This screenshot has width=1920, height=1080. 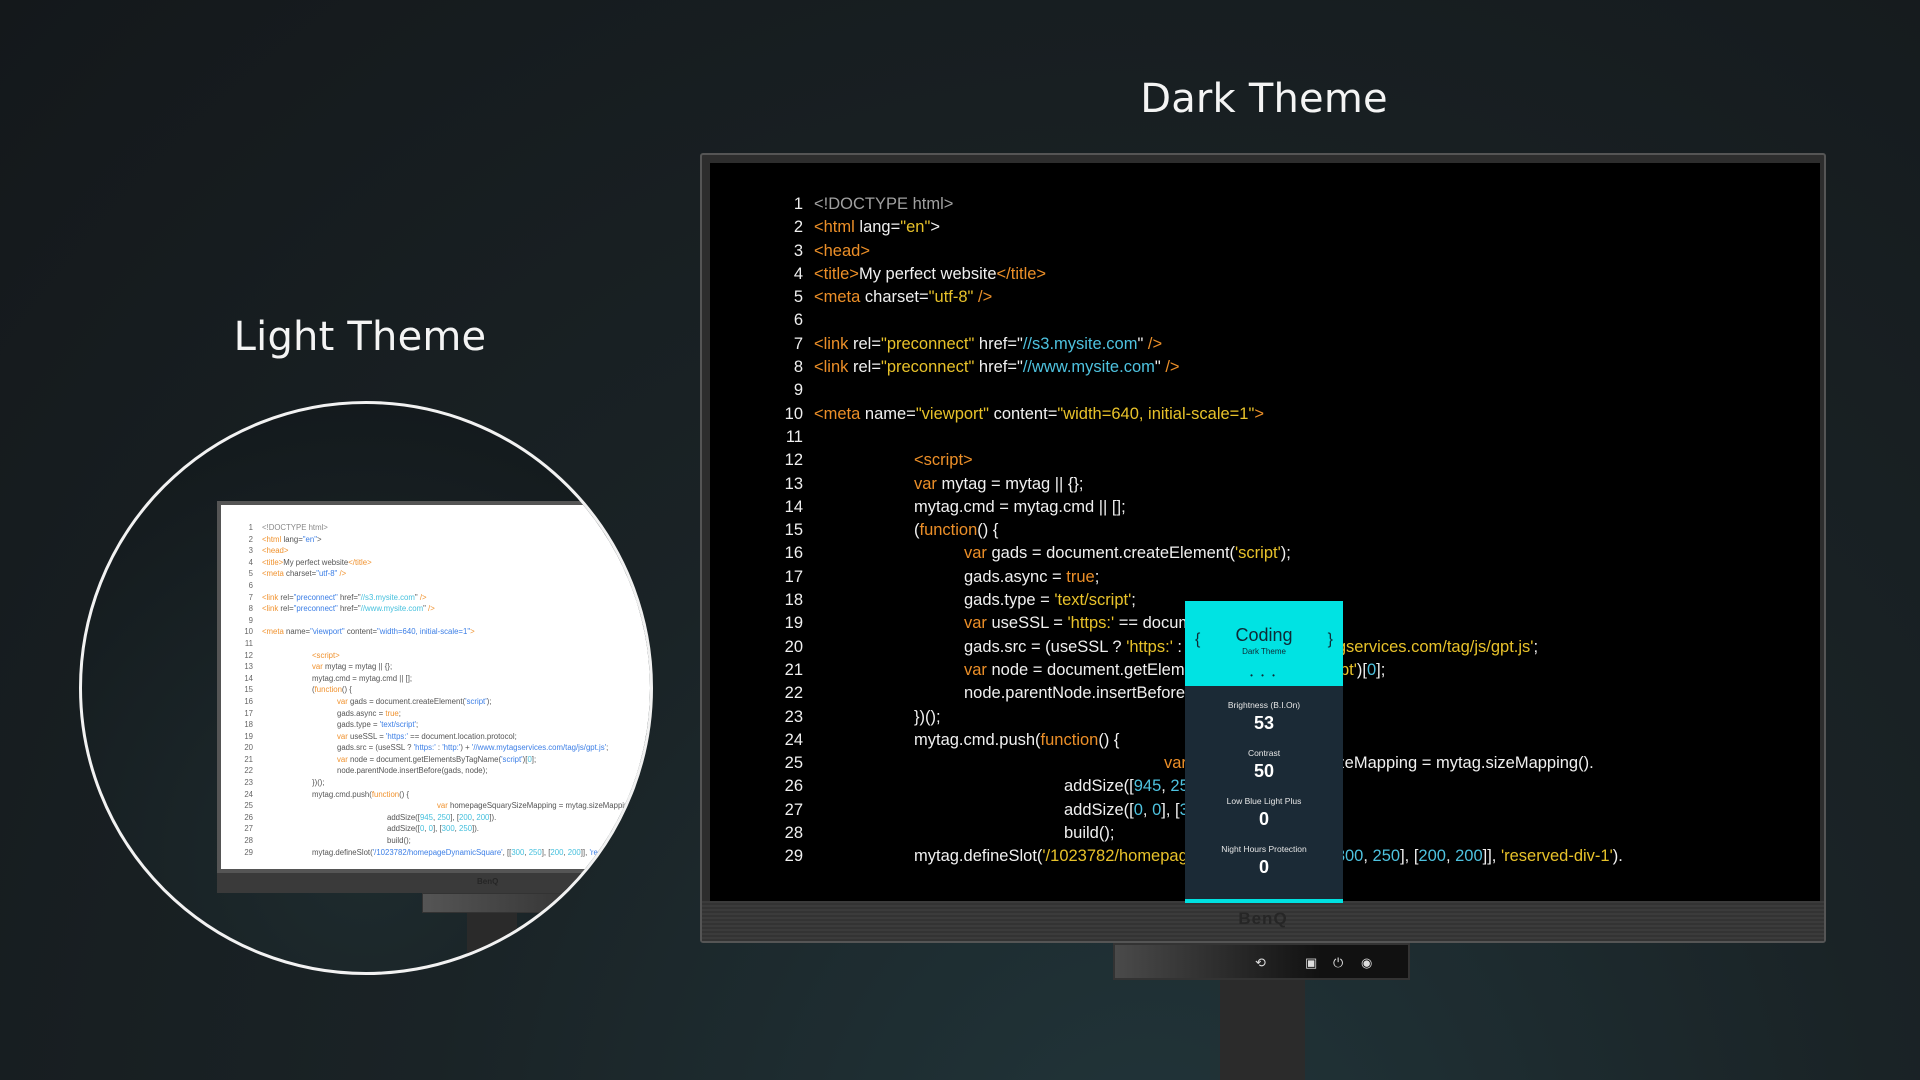 I want to click on line-number: 11, so click(x=248, y=643).